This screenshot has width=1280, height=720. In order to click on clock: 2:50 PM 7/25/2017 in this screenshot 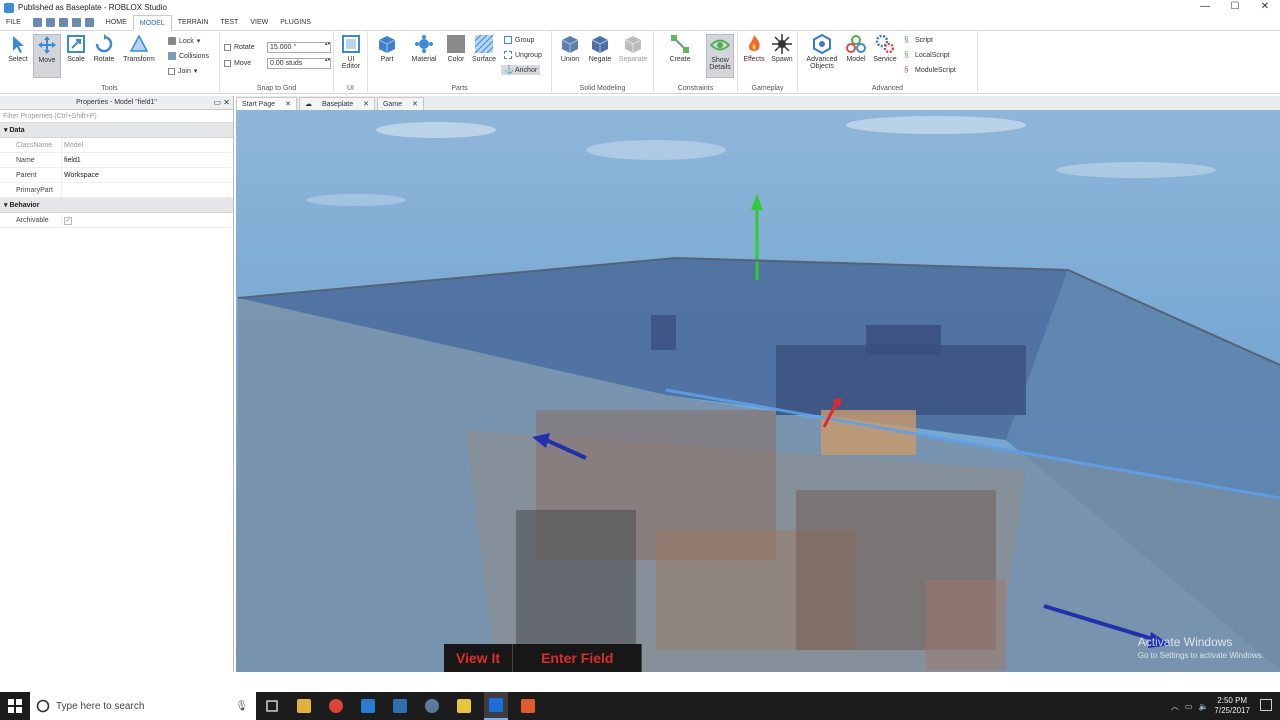, I will do `click(1232, 706)`.